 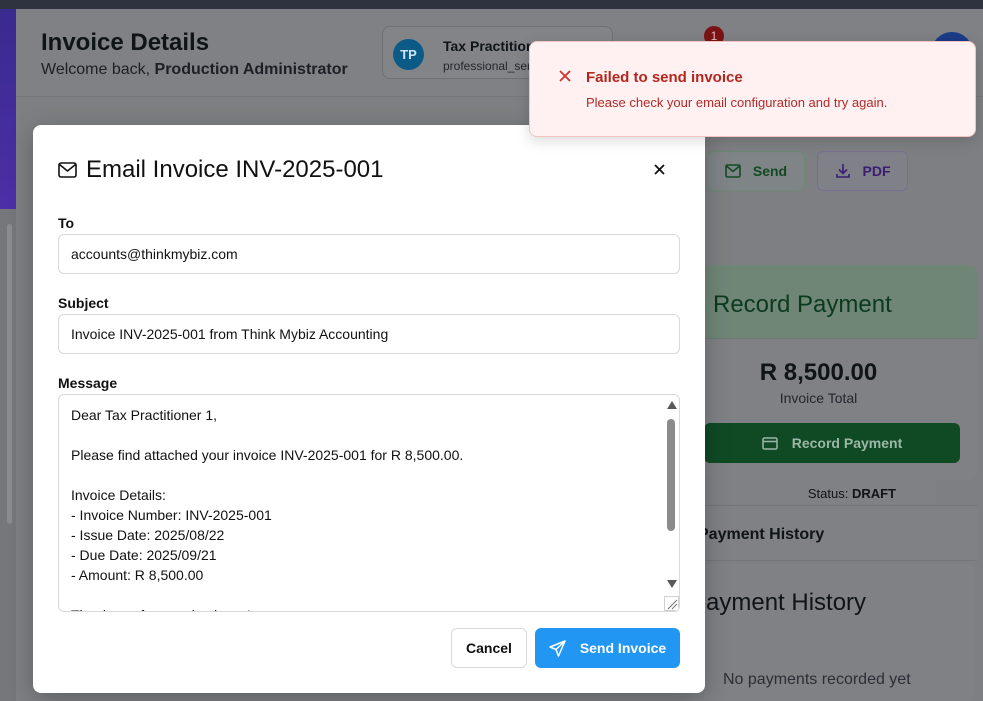 I want to click on record-payment-title: Record Payment, so click(x=802, y=304).